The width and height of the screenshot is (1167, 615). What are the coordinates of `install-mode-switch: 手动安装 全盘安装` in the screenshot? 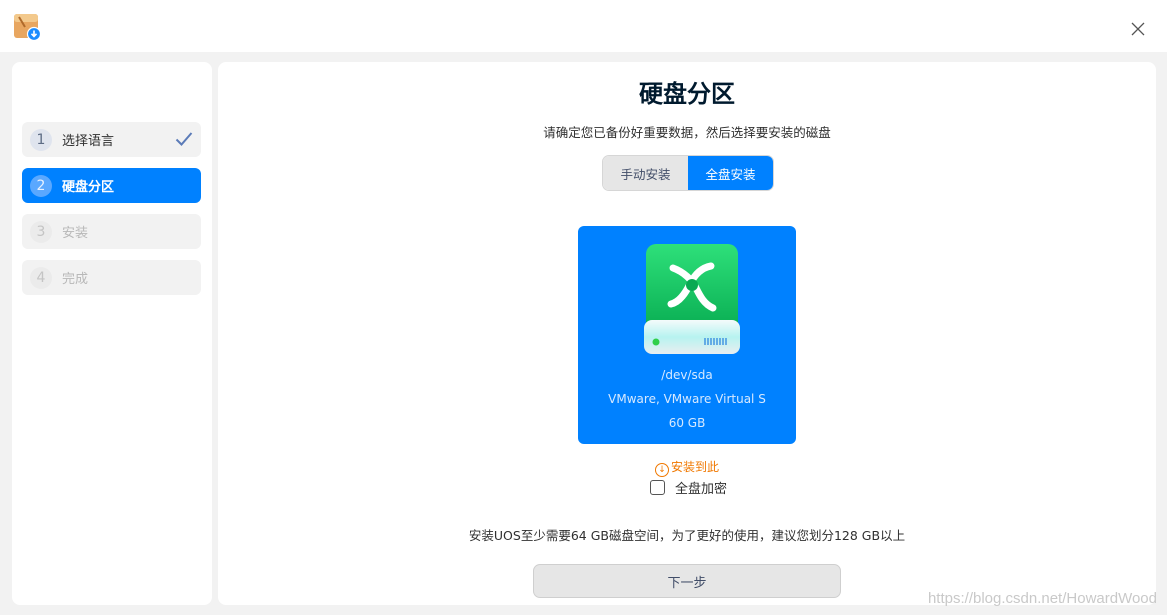 It's located at (688, 173).